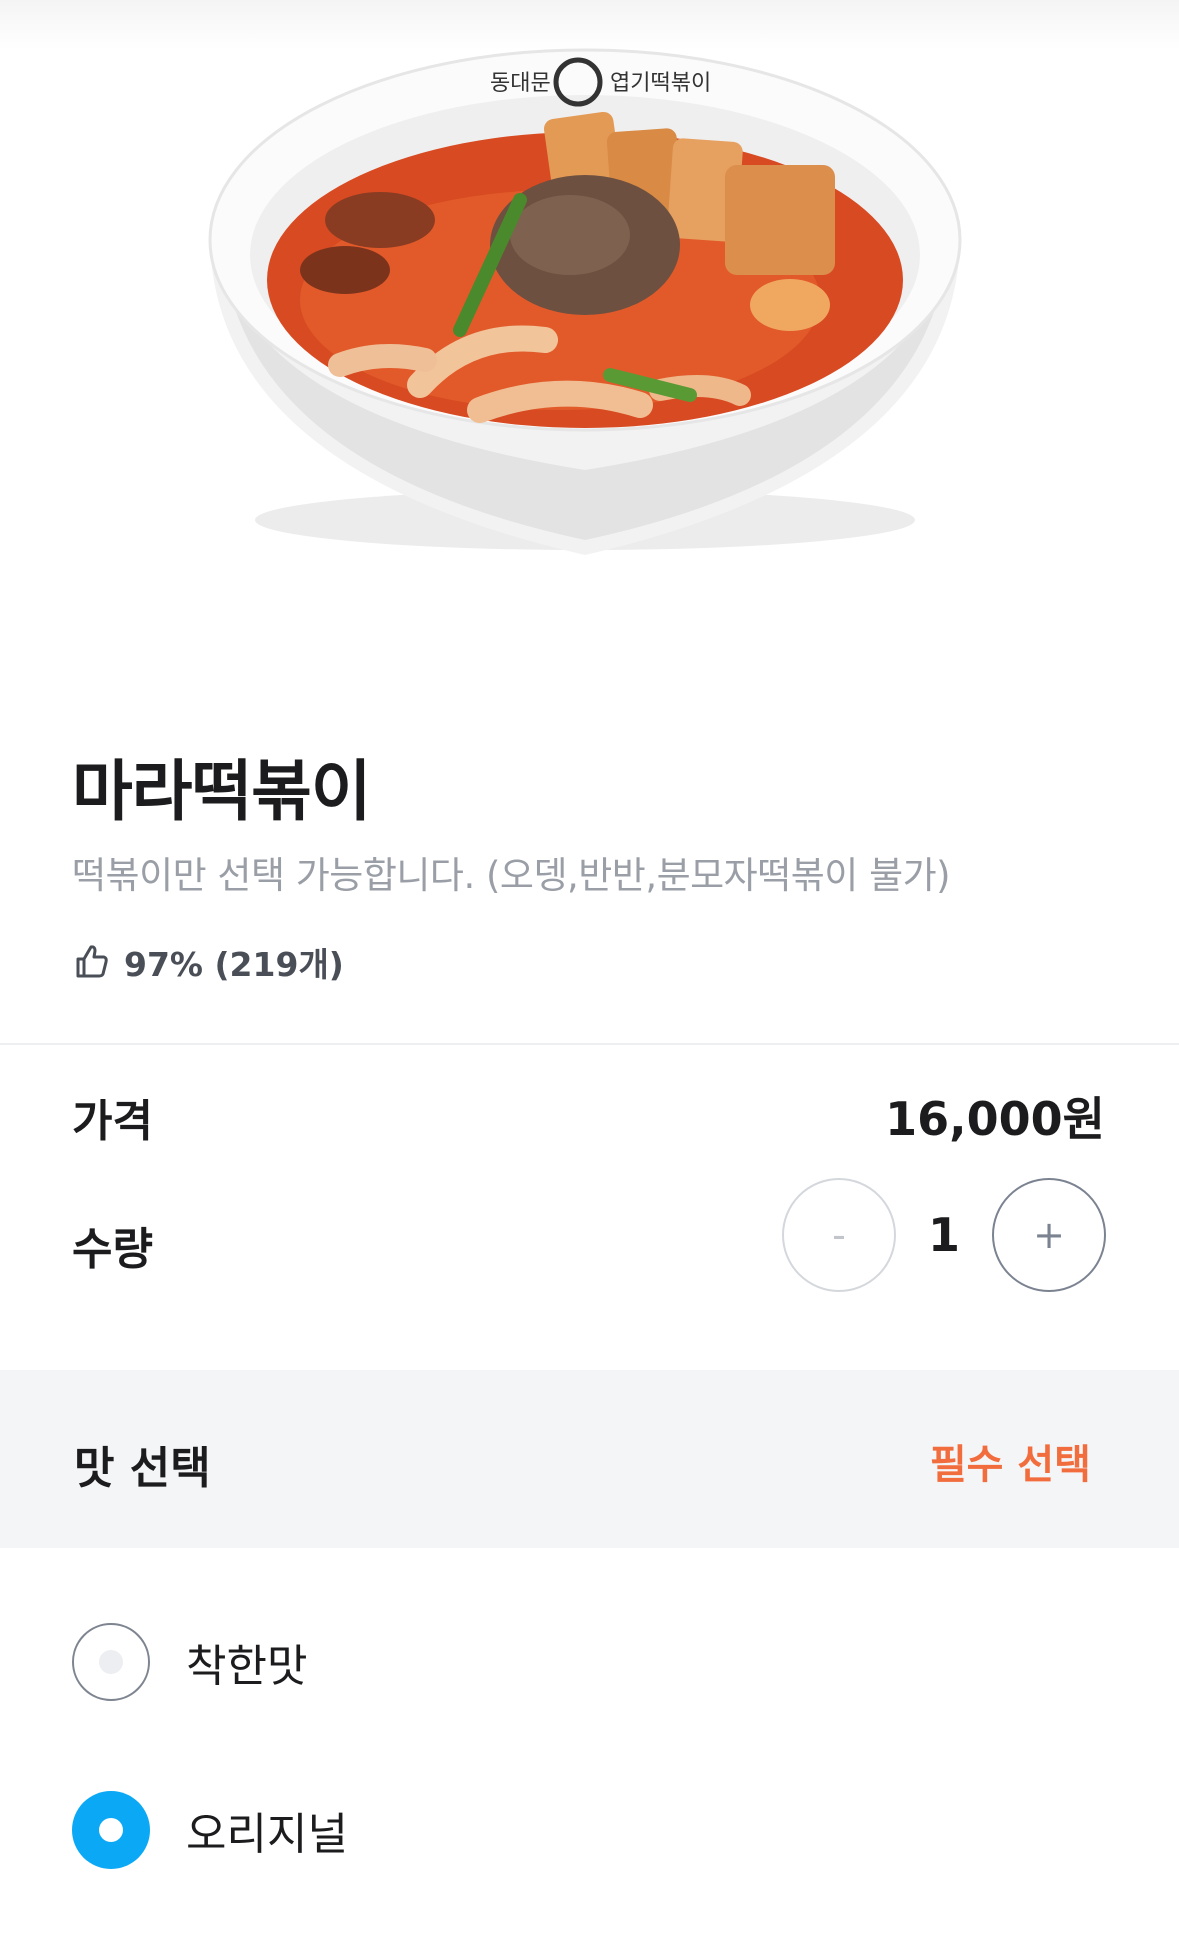 The width and height of the screenshot is (1179, 1955). I want to click on minus-icon: -, so click(839, 1235).